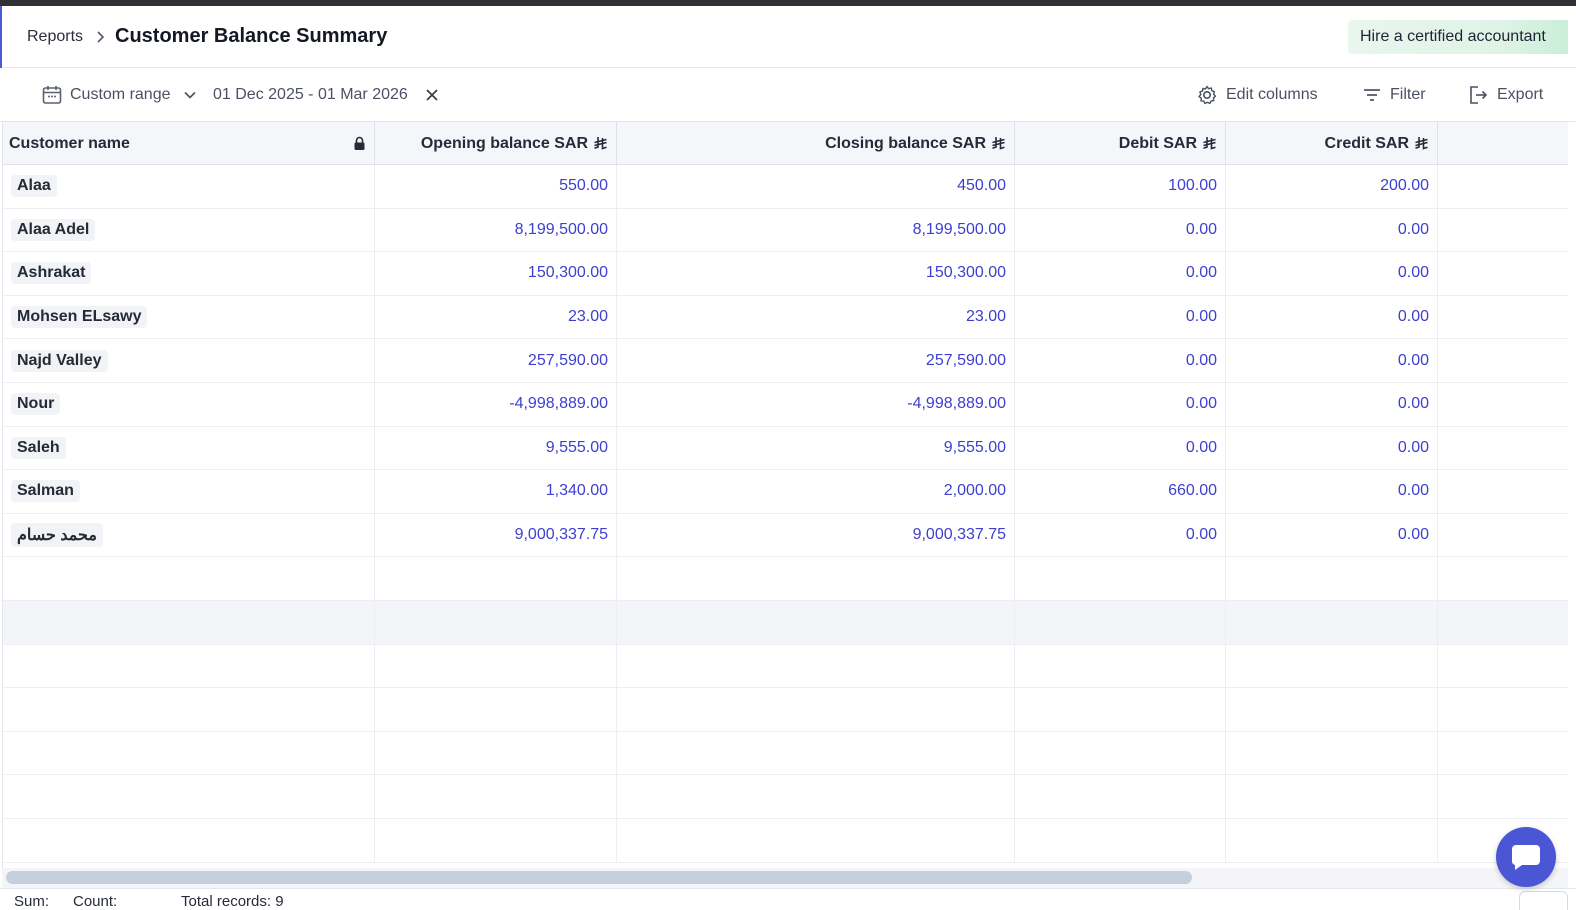 The image size is (1576, 910). I want to click on date-range-value: 01 Dec 2025 - 01 Mar 2026, so click(310, 95).